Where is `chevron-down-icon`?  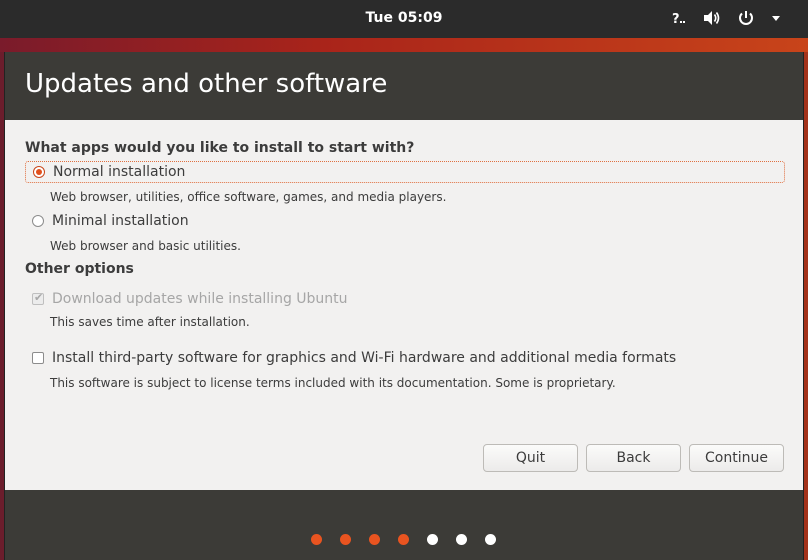
chevron-down-icon is located at coordinates (780, 18).